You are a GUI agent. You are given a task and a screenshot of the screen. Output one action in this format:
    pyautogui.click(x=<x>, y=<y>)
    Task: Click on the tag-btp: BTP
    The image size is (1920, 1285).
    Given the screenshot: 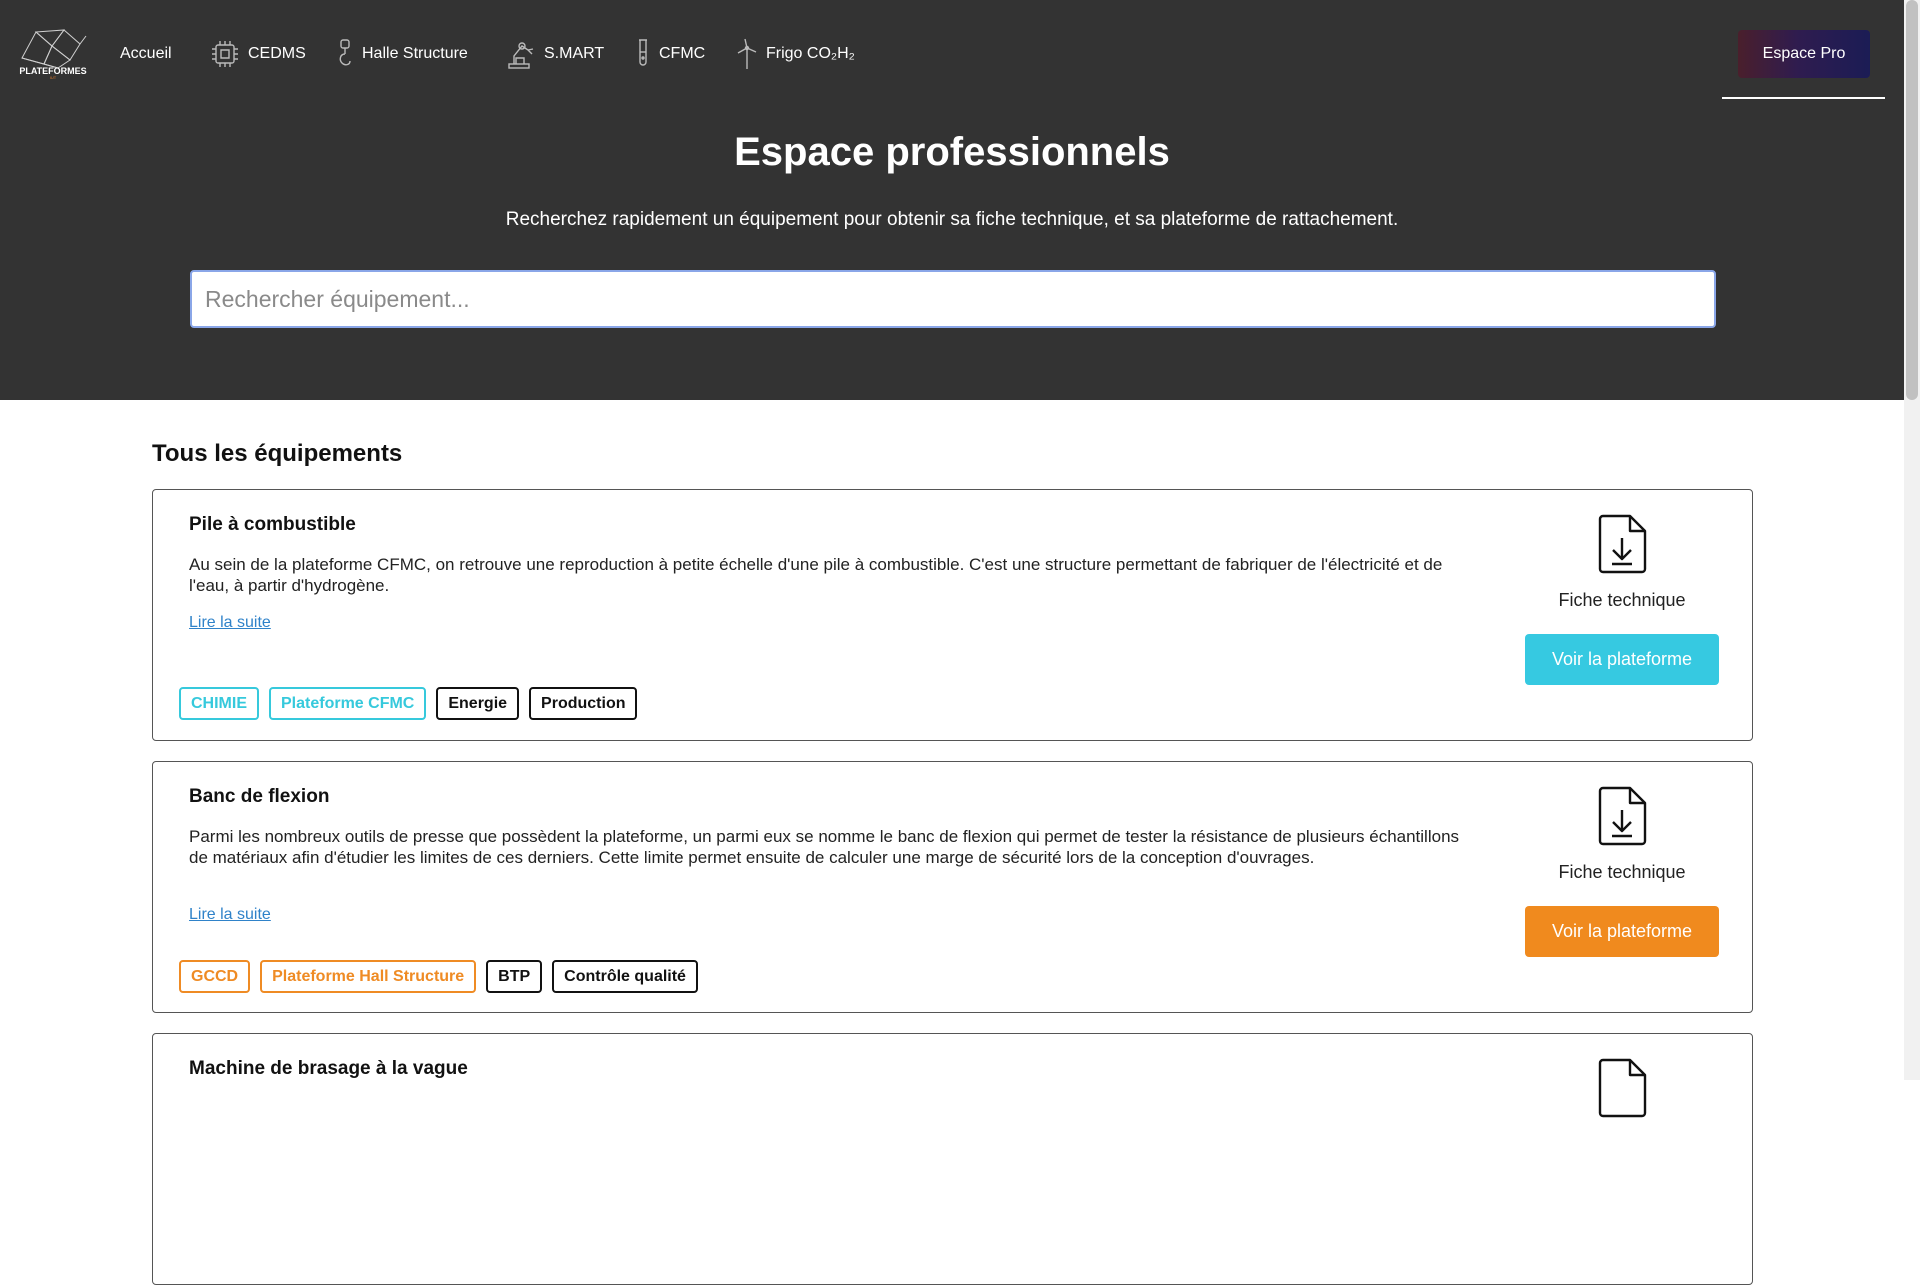 What is the action you would take?
    pyautogui.click(x=514, y=976)
    